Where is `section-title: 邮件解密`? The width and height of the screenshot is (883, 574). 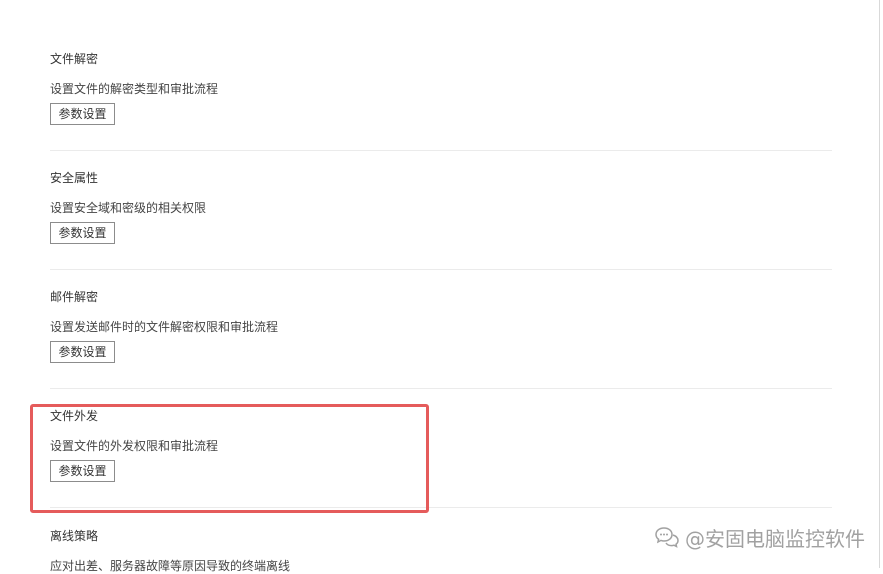 section-title: 邮件解密 is located at coordinates (74, 297).